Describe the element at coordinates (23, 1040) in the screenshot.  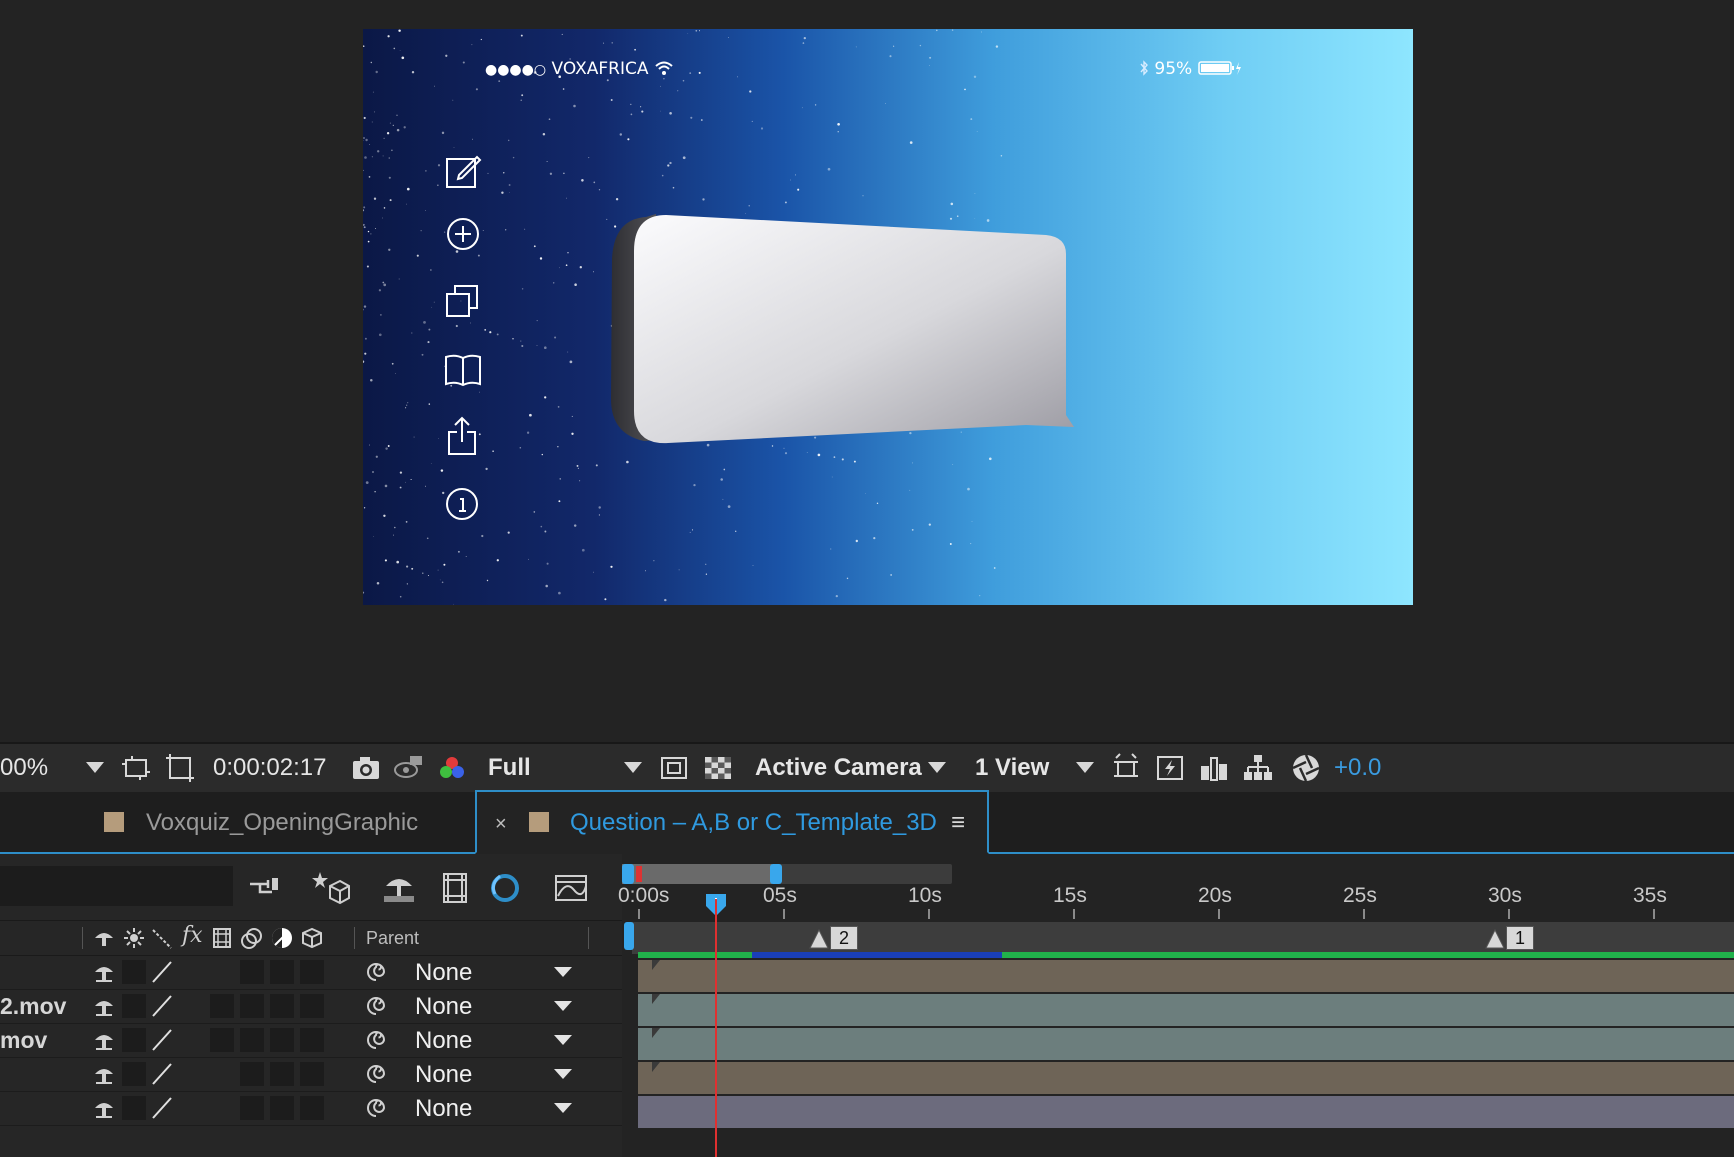
I see `layer-name: mov` at that location.